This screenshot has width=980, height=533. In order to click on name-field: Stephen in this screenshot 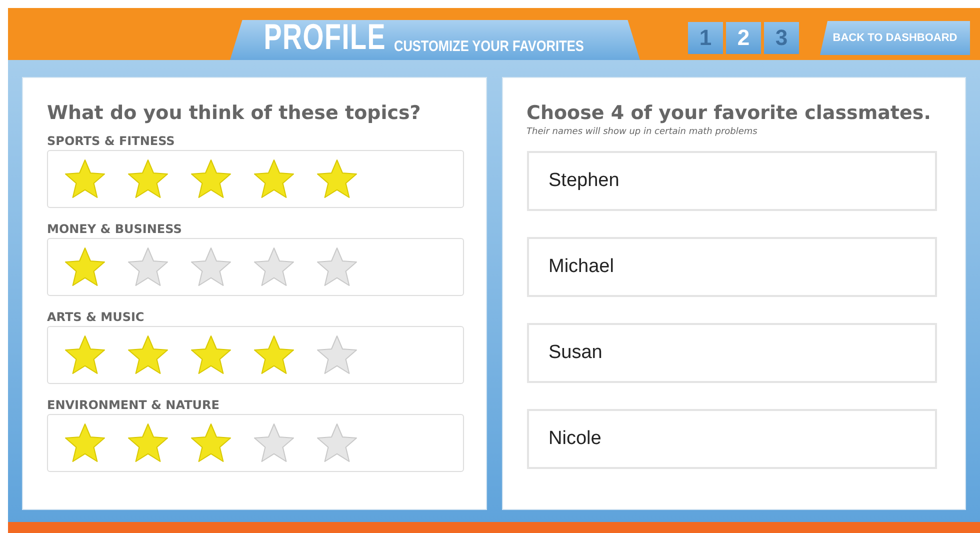, I will do `click(731, 181)`.